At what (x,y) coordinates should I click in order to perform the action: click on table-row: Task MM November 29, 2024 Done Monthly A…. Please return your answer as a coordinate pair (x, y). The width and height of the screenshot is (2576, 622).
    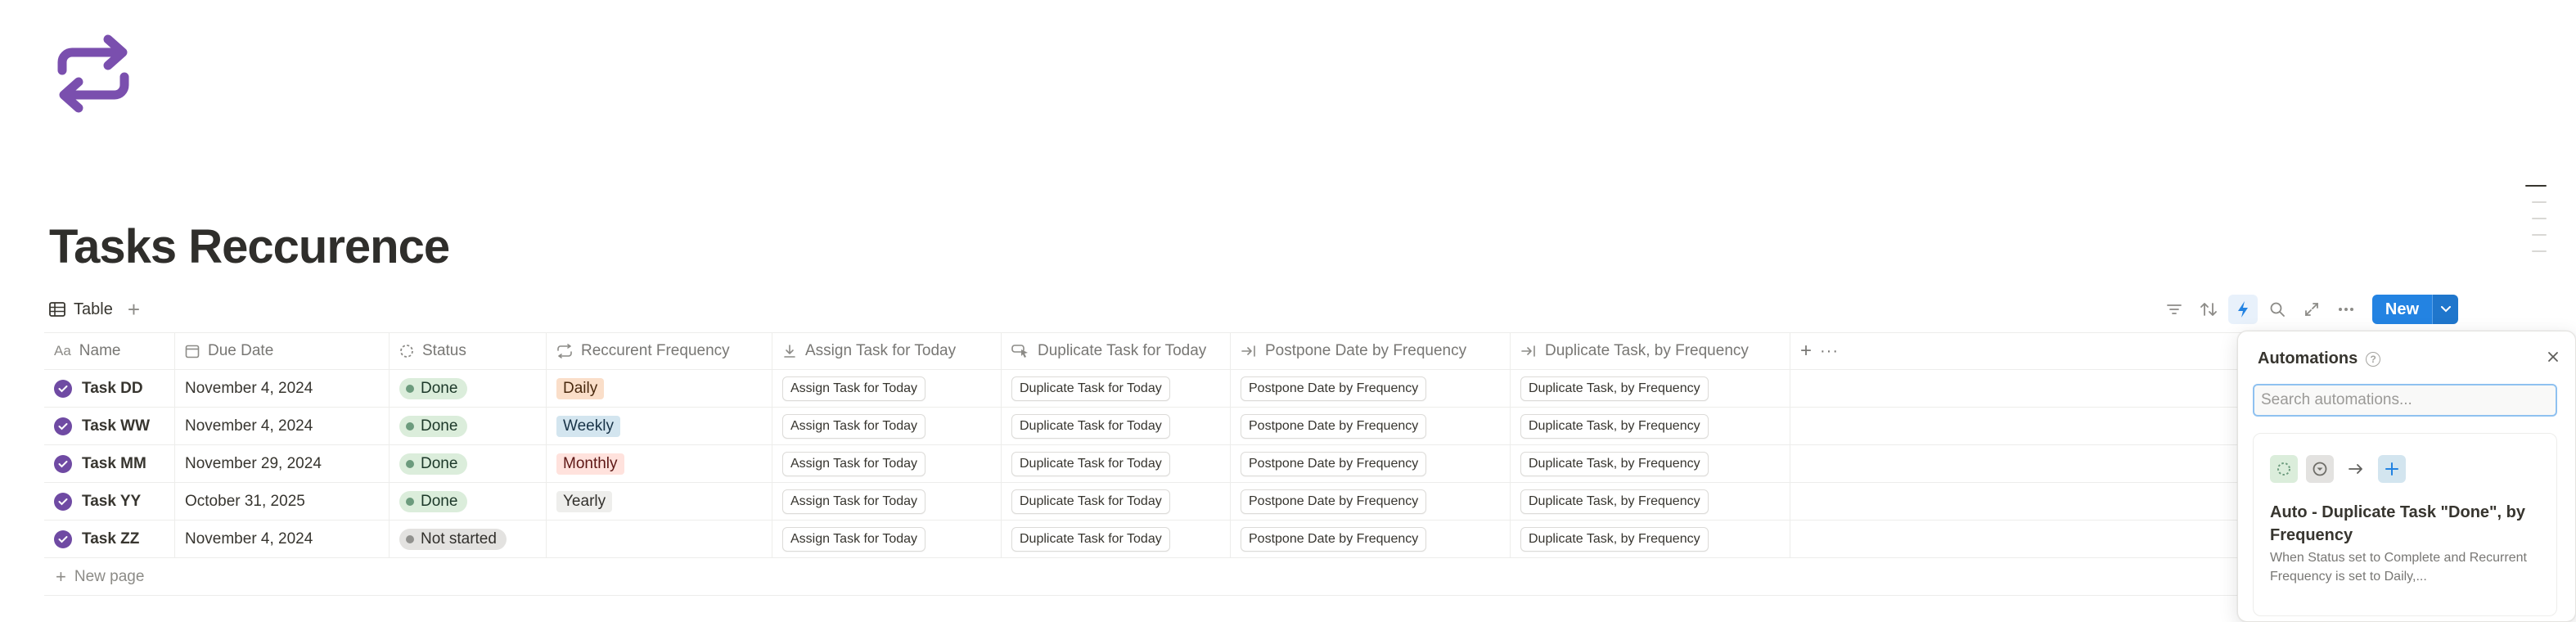
    Looking at the image, I should click on (1149, 464).